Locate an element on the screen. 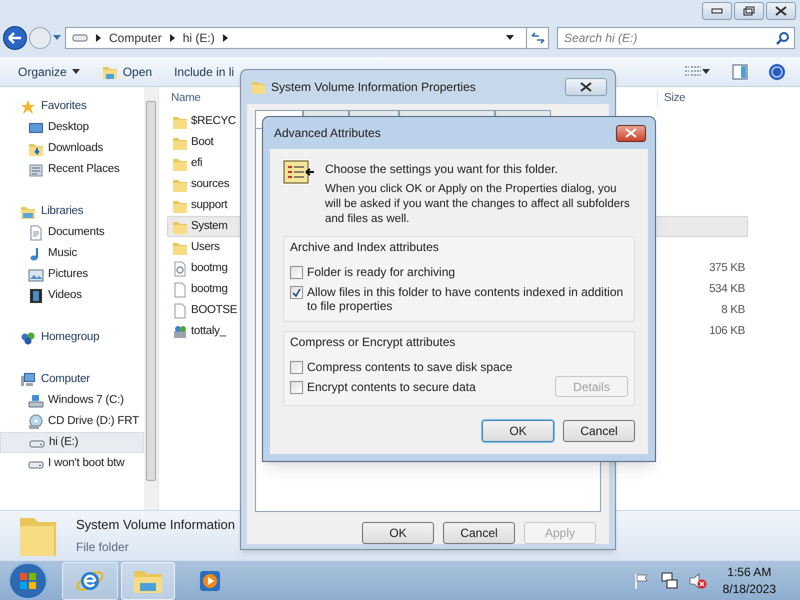  file-name: sources is located at coordinates (210, 184).